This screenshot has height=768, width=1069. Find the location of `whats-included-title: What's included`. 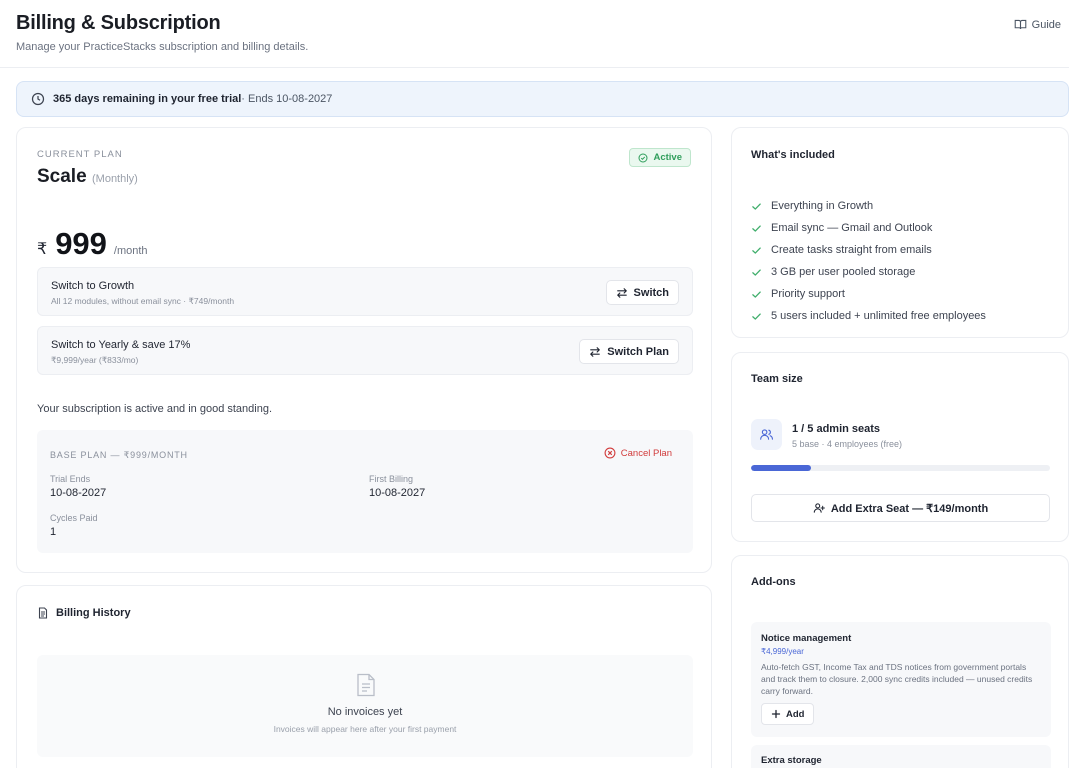

whats-included-title: What's included is located at coordinates (793, 155).